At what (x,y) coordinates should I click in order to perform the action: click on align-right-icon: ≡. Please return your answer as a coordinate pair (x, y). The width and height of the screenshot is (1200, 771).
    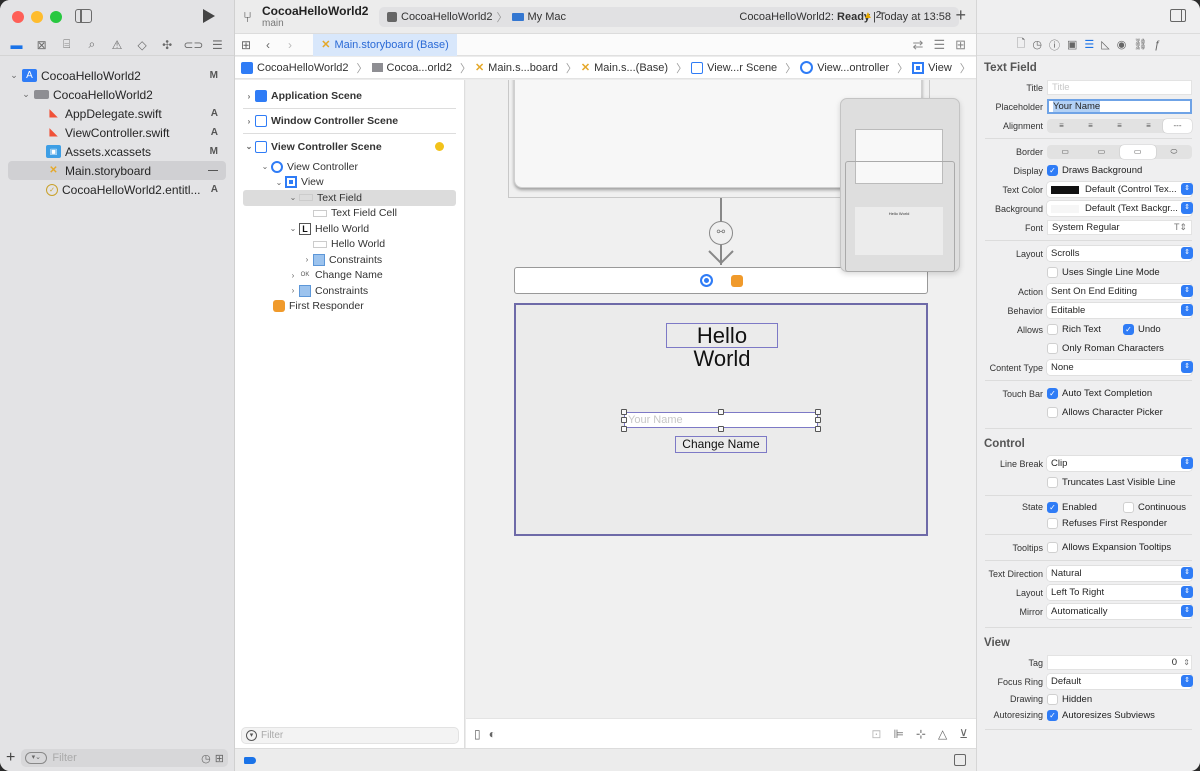
    Looking at the image, I should click on (1119, 126).